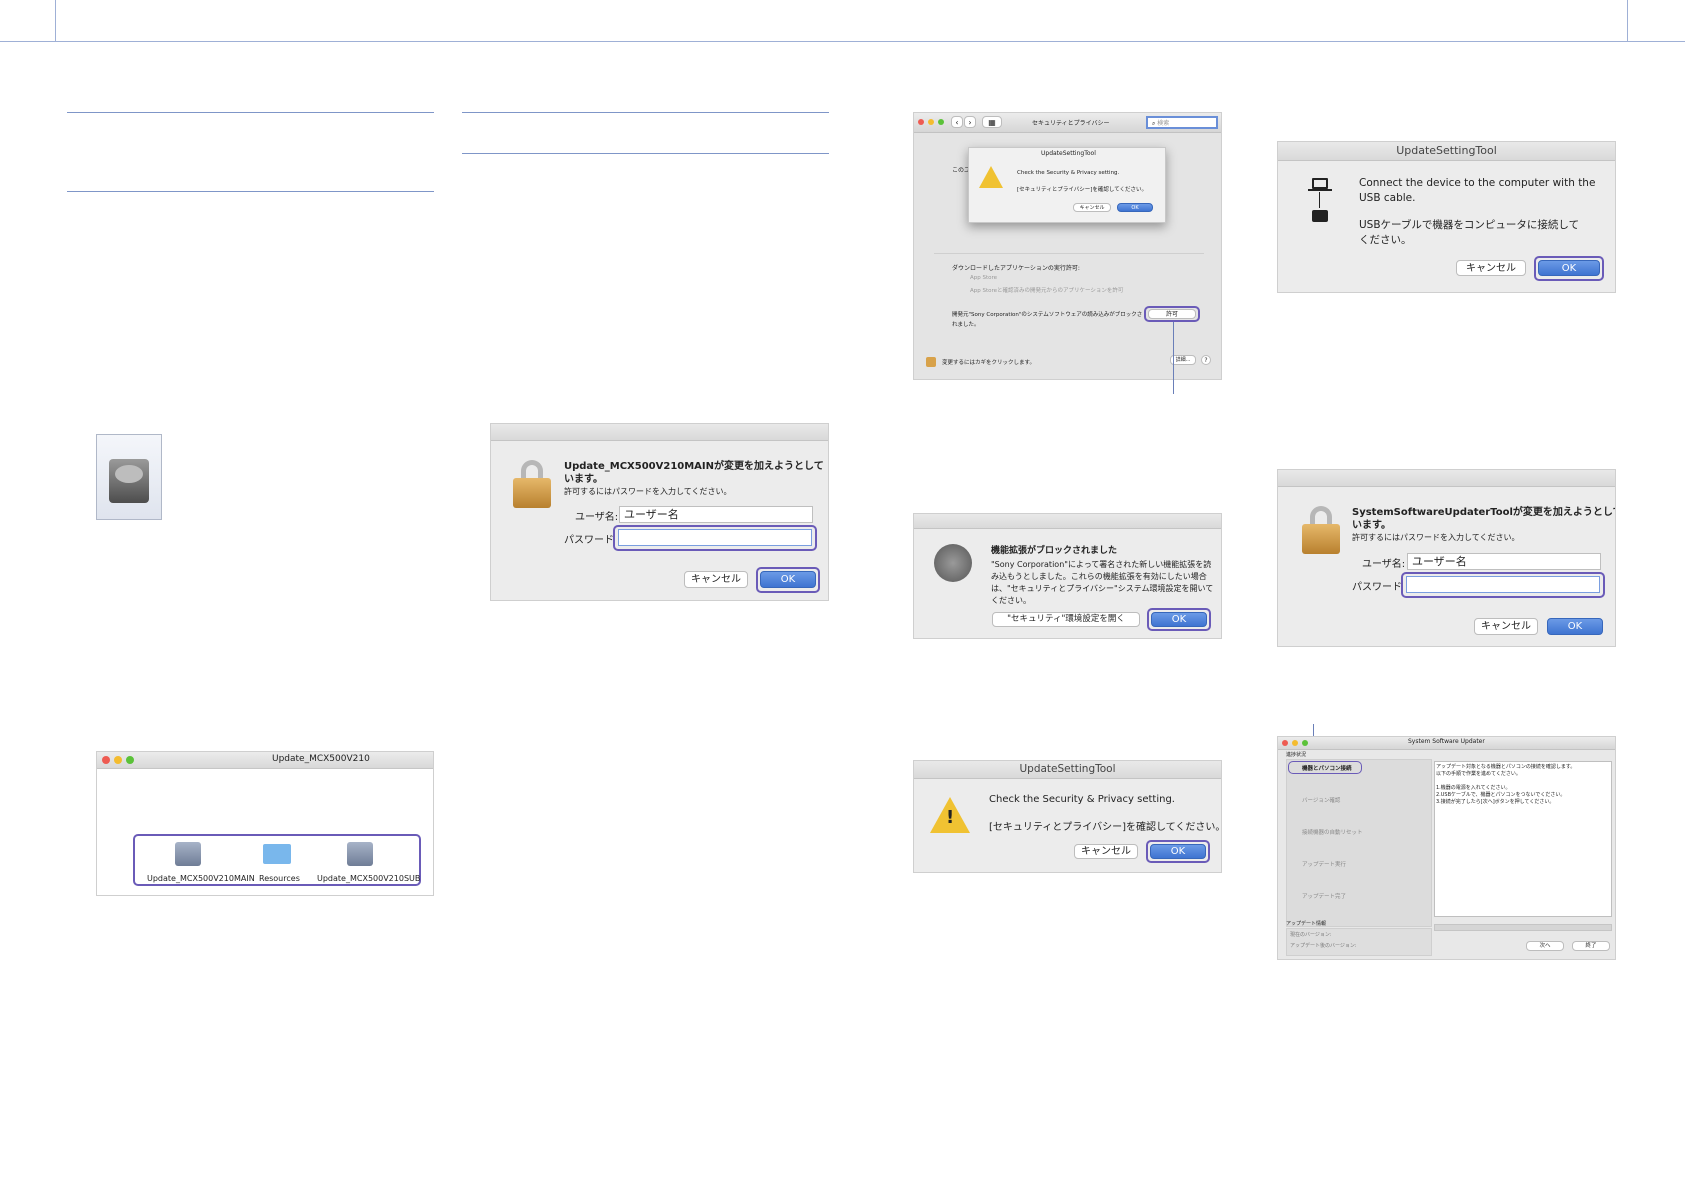 The image size is (1685, 1192). What do you see at coordinates (1569, 268) in the screenshot?
I see `connect-ok-button: OK` at bounding box center [1569, 268].